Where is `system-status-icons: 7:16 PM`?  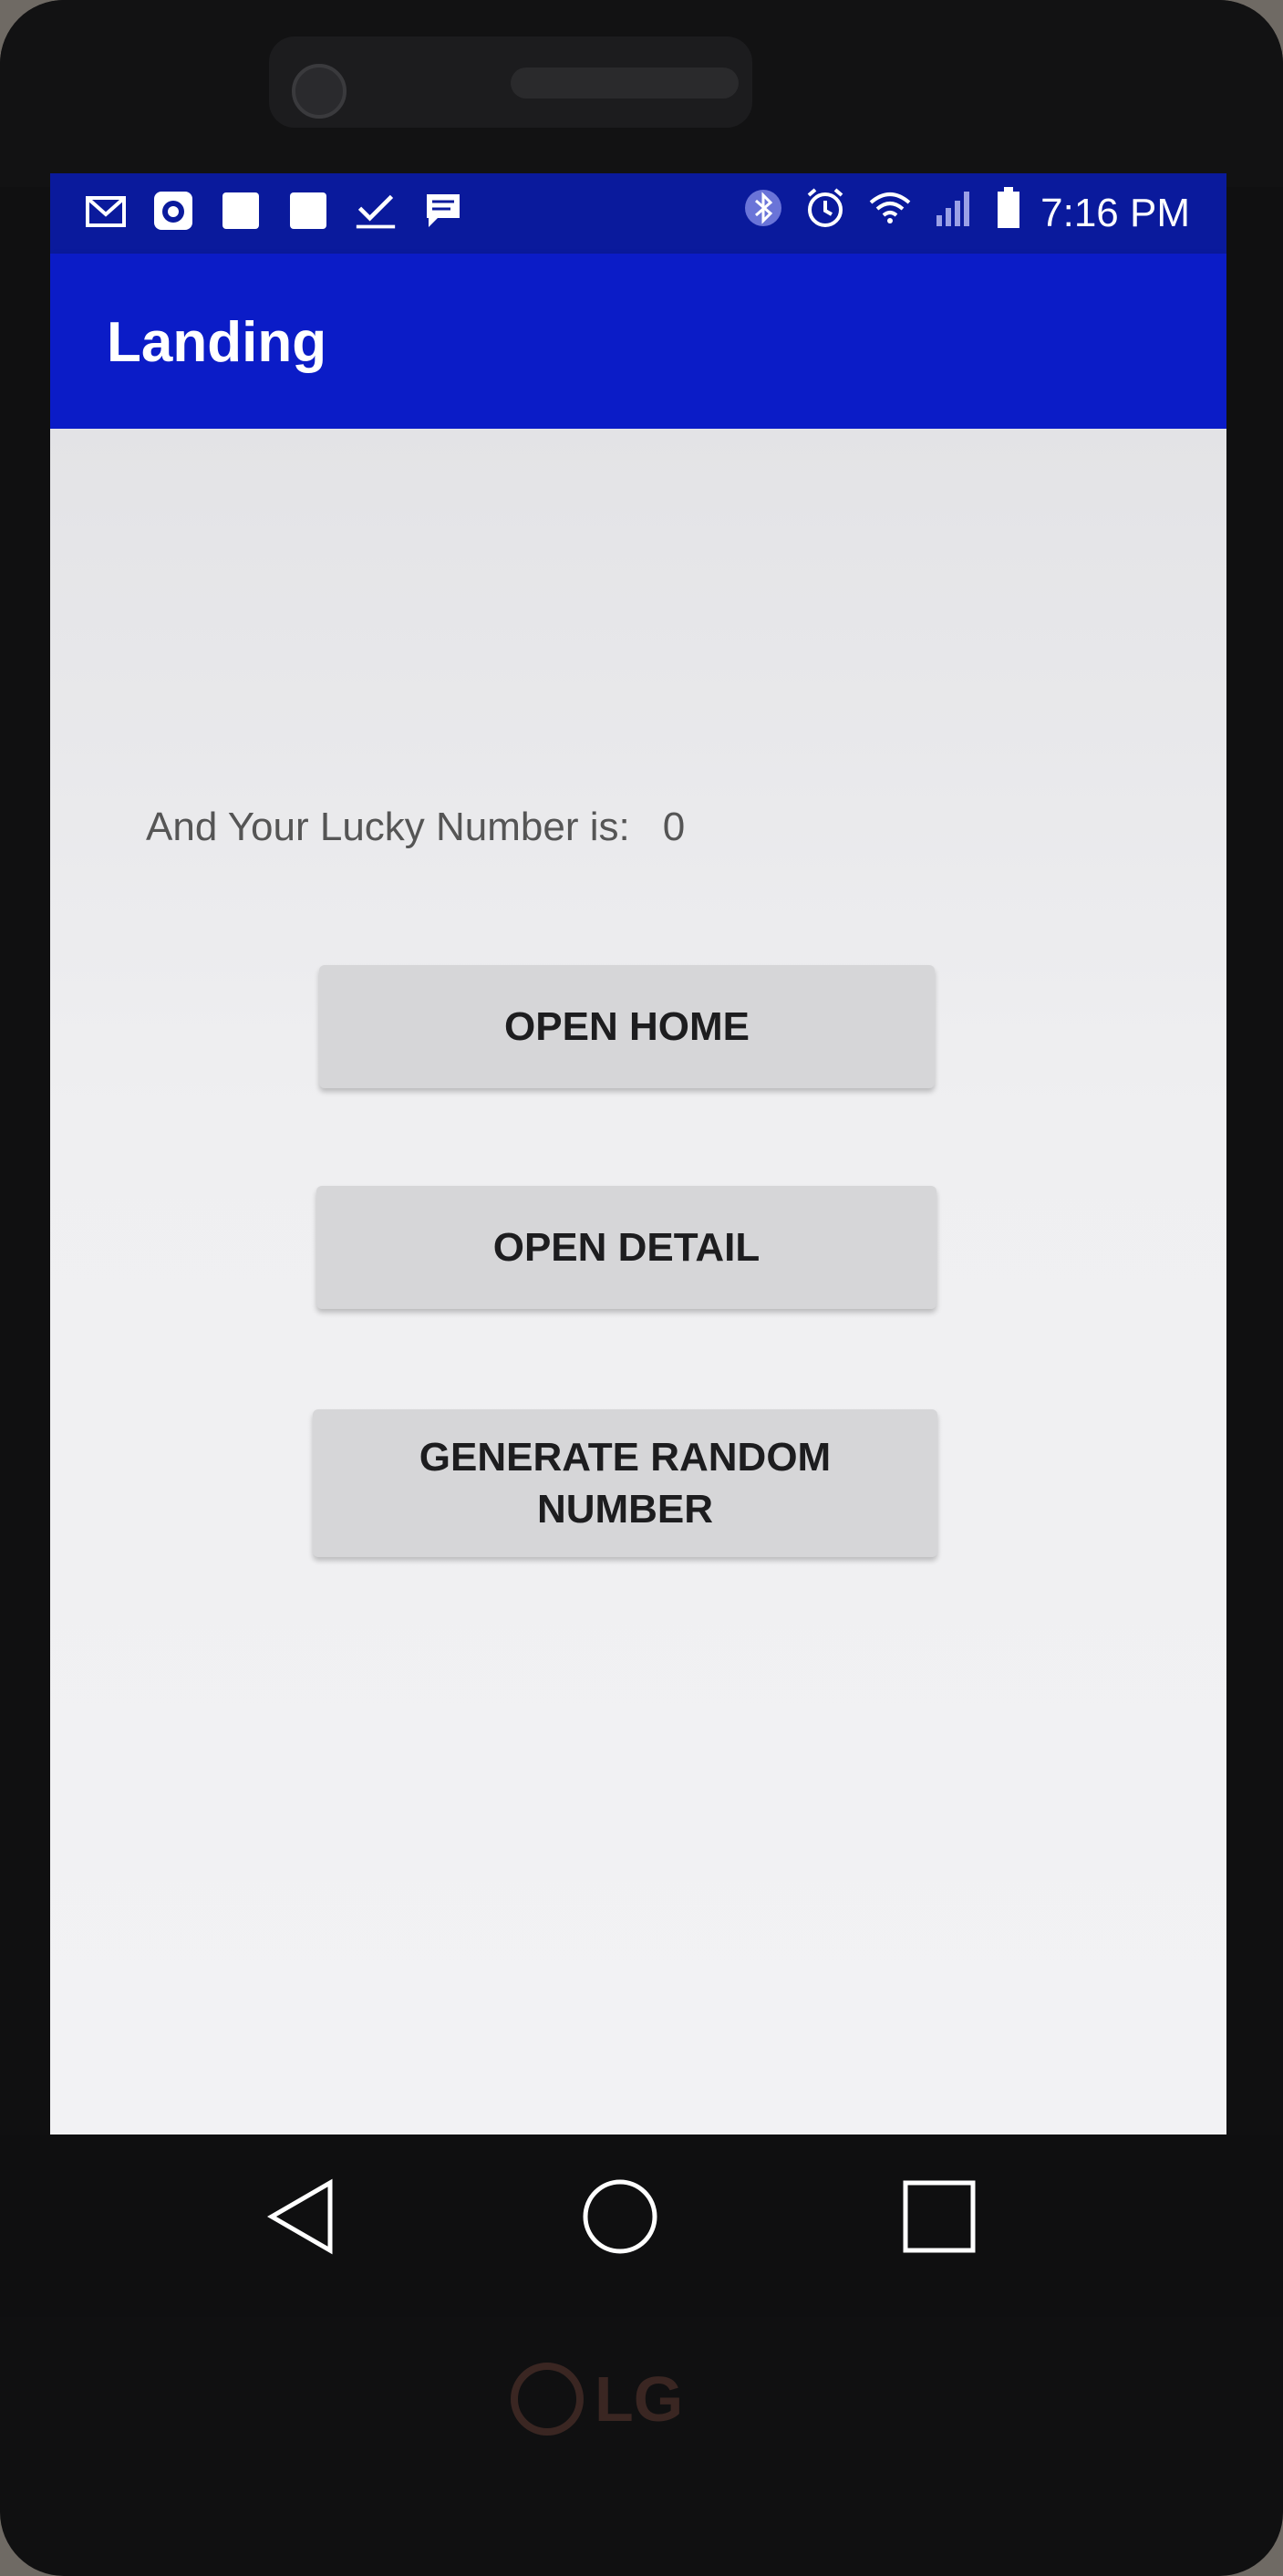 system-status-icons: 7:16 PM is located at coordinates (966, 213).